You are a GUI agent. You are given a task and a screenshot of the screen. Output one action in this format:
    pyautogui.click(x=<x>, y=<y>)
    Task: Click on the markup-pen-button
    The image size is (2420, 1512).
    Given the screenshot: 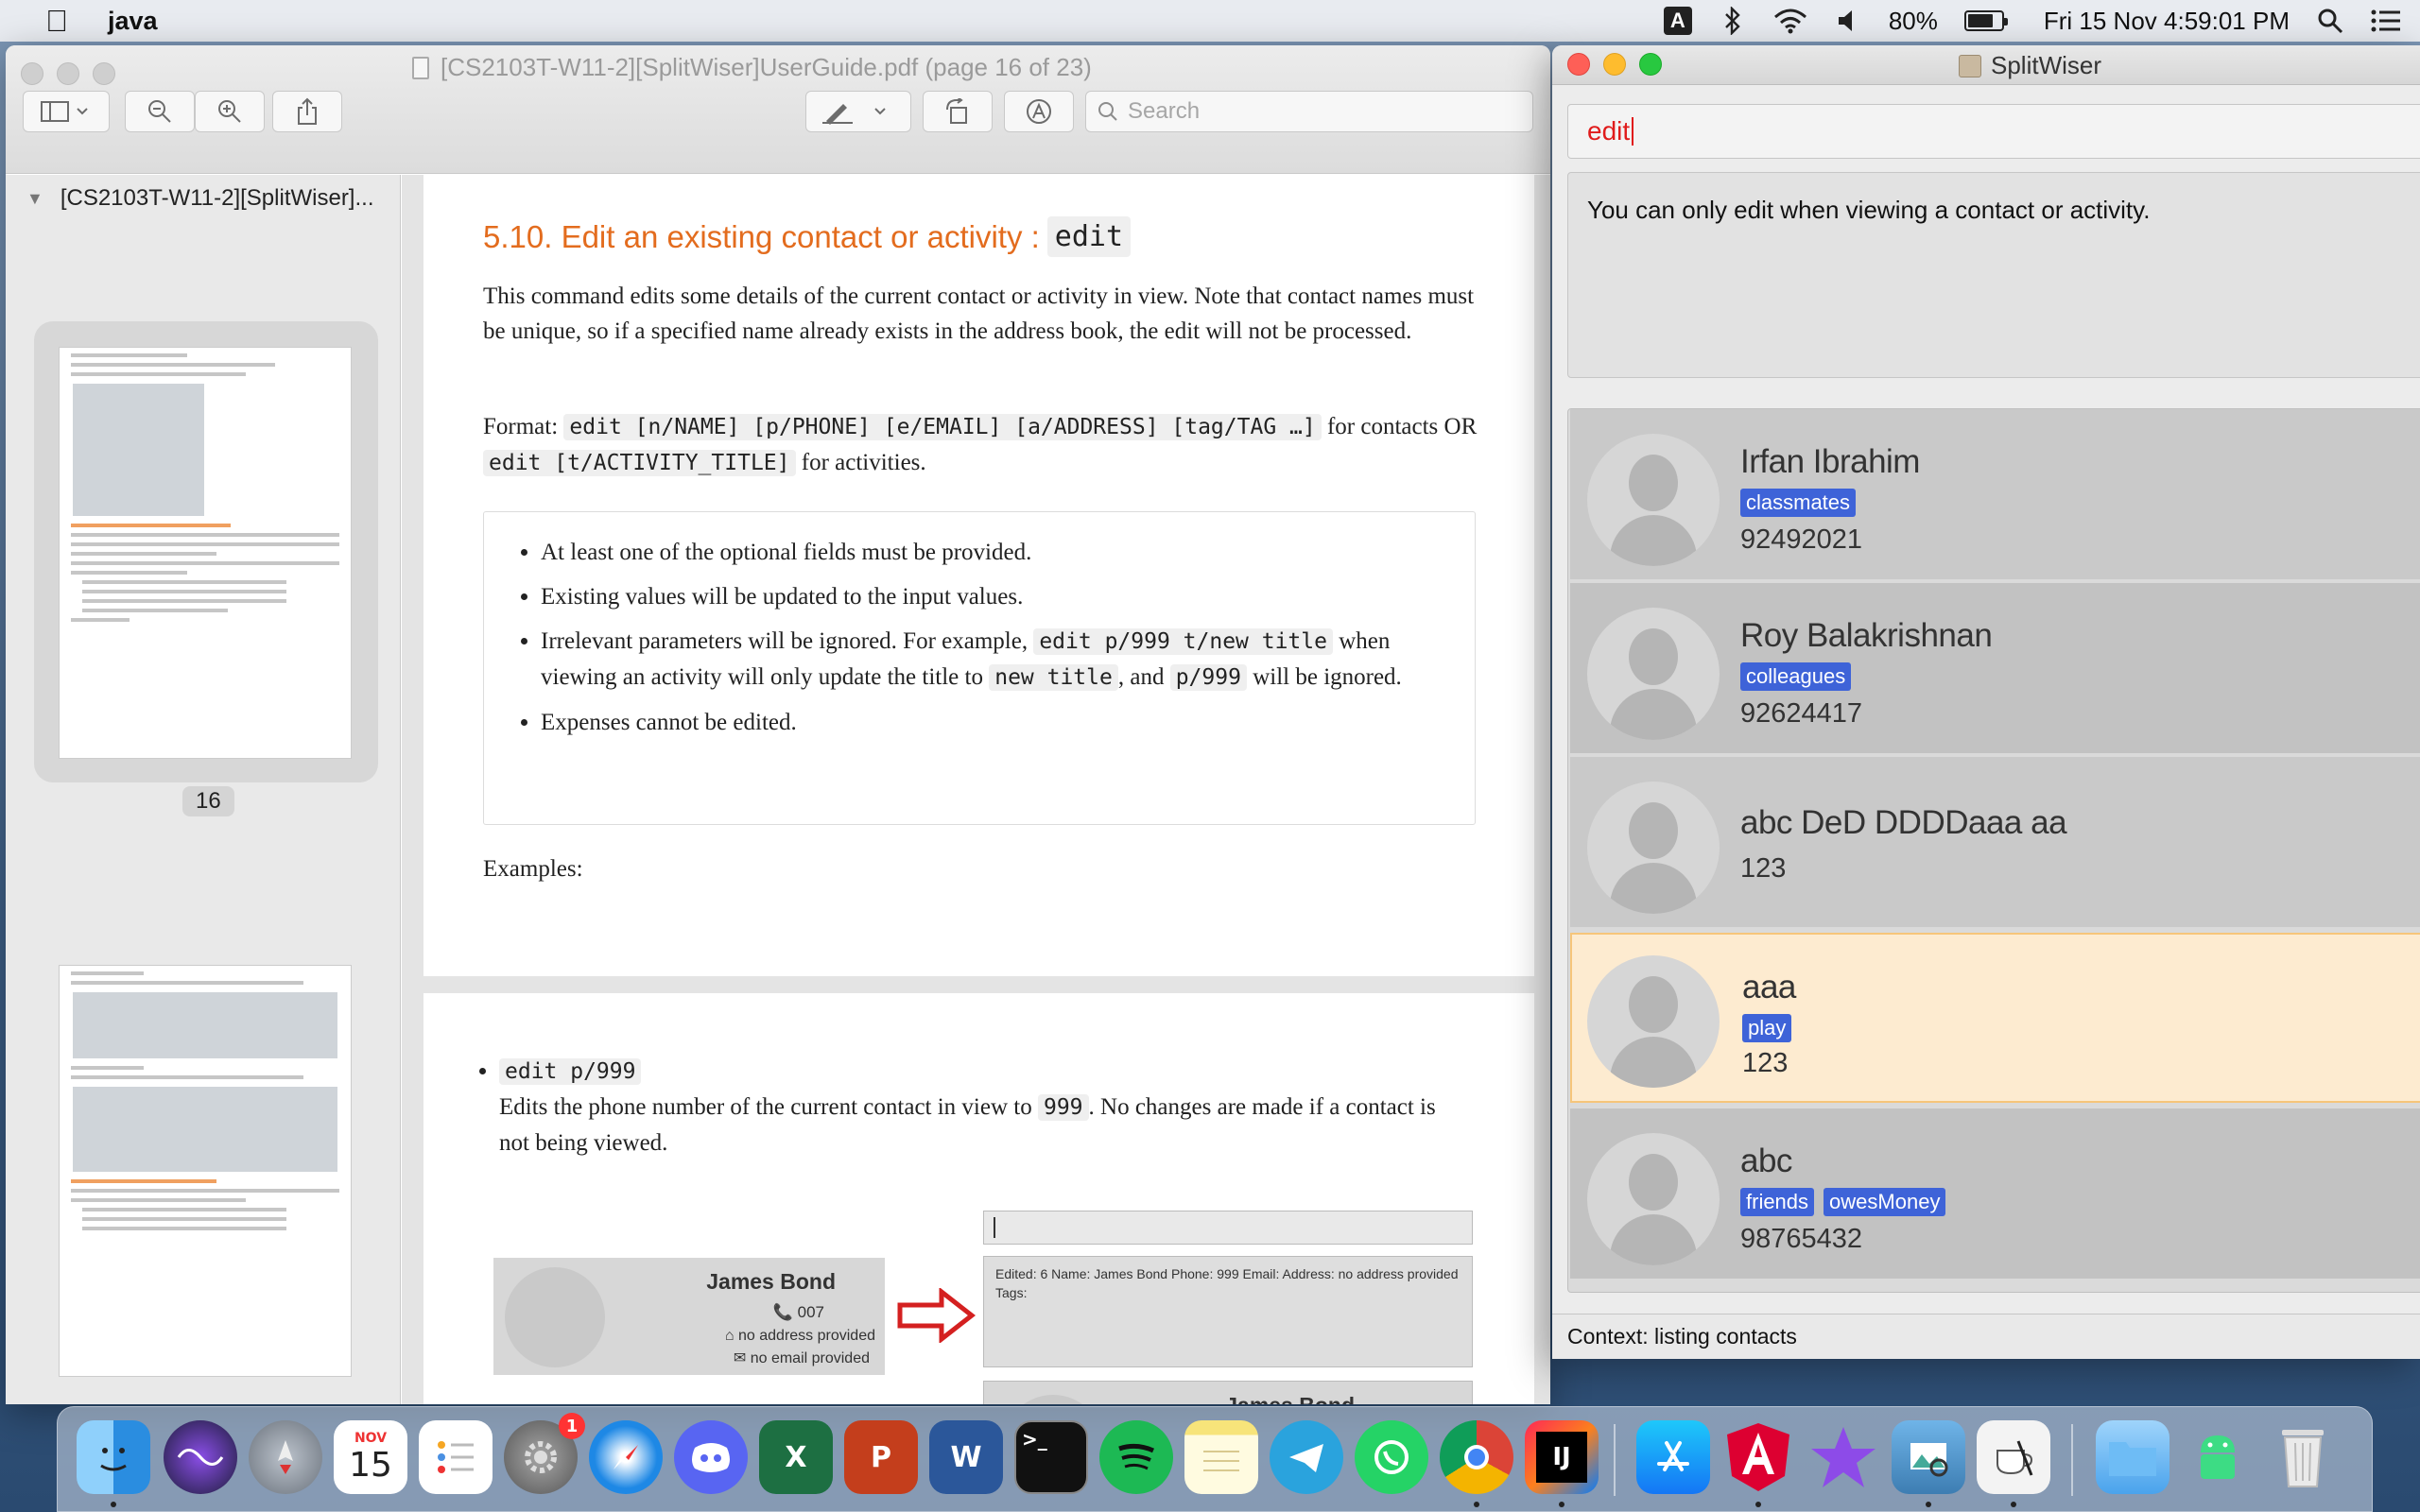 What is the action you would take?
    pyautogui.click(x=858, y=111)
    